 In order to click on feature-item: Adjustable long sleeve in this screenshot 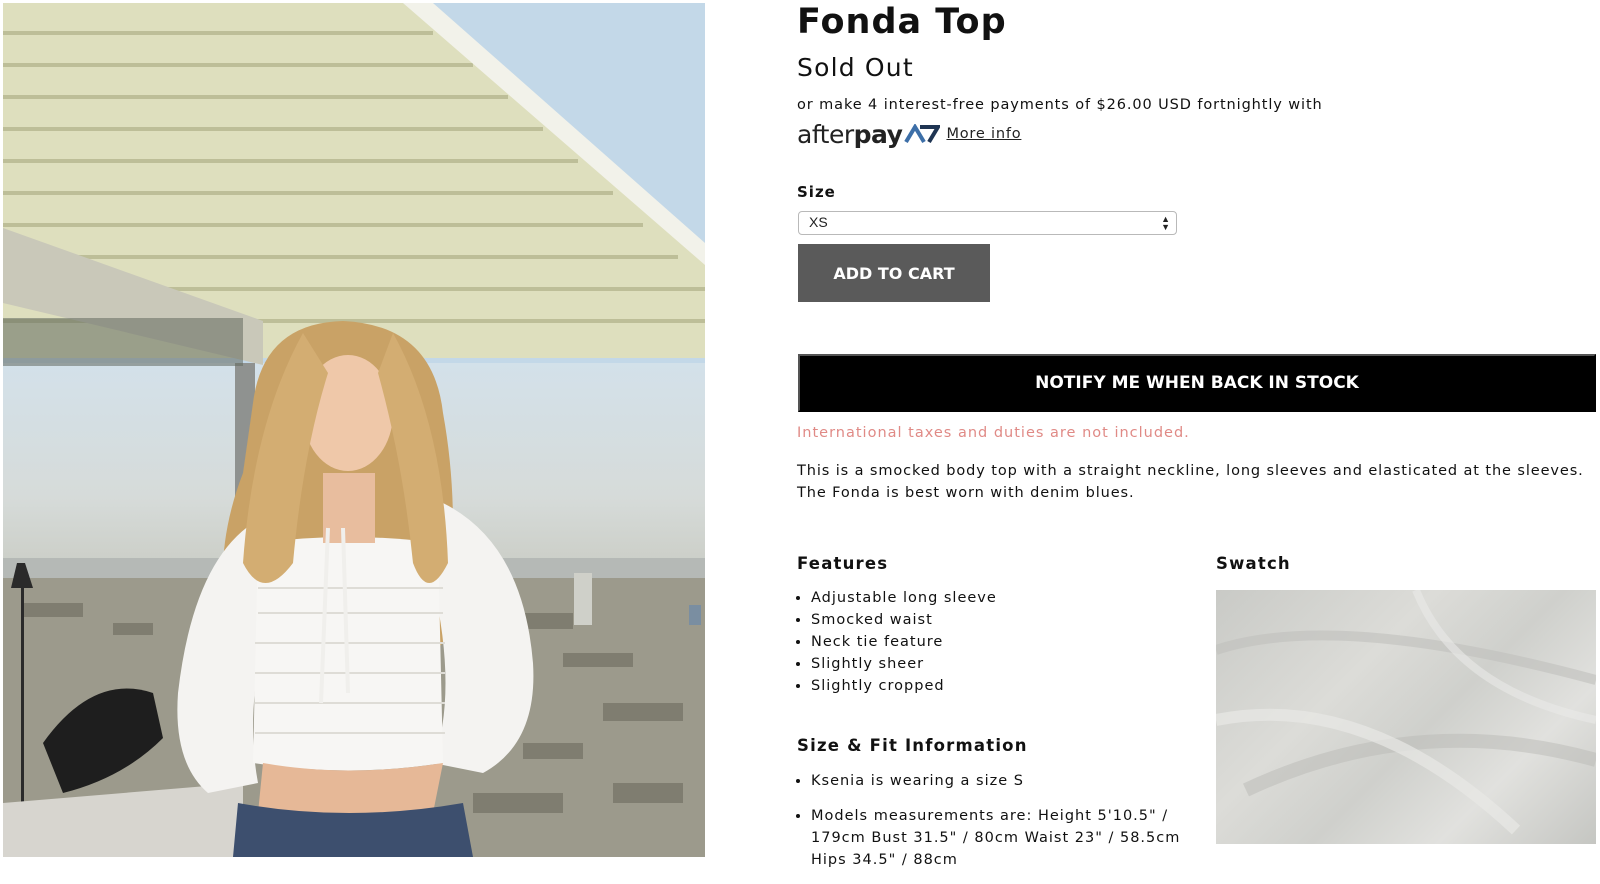, I will do `click(904, 598)`.